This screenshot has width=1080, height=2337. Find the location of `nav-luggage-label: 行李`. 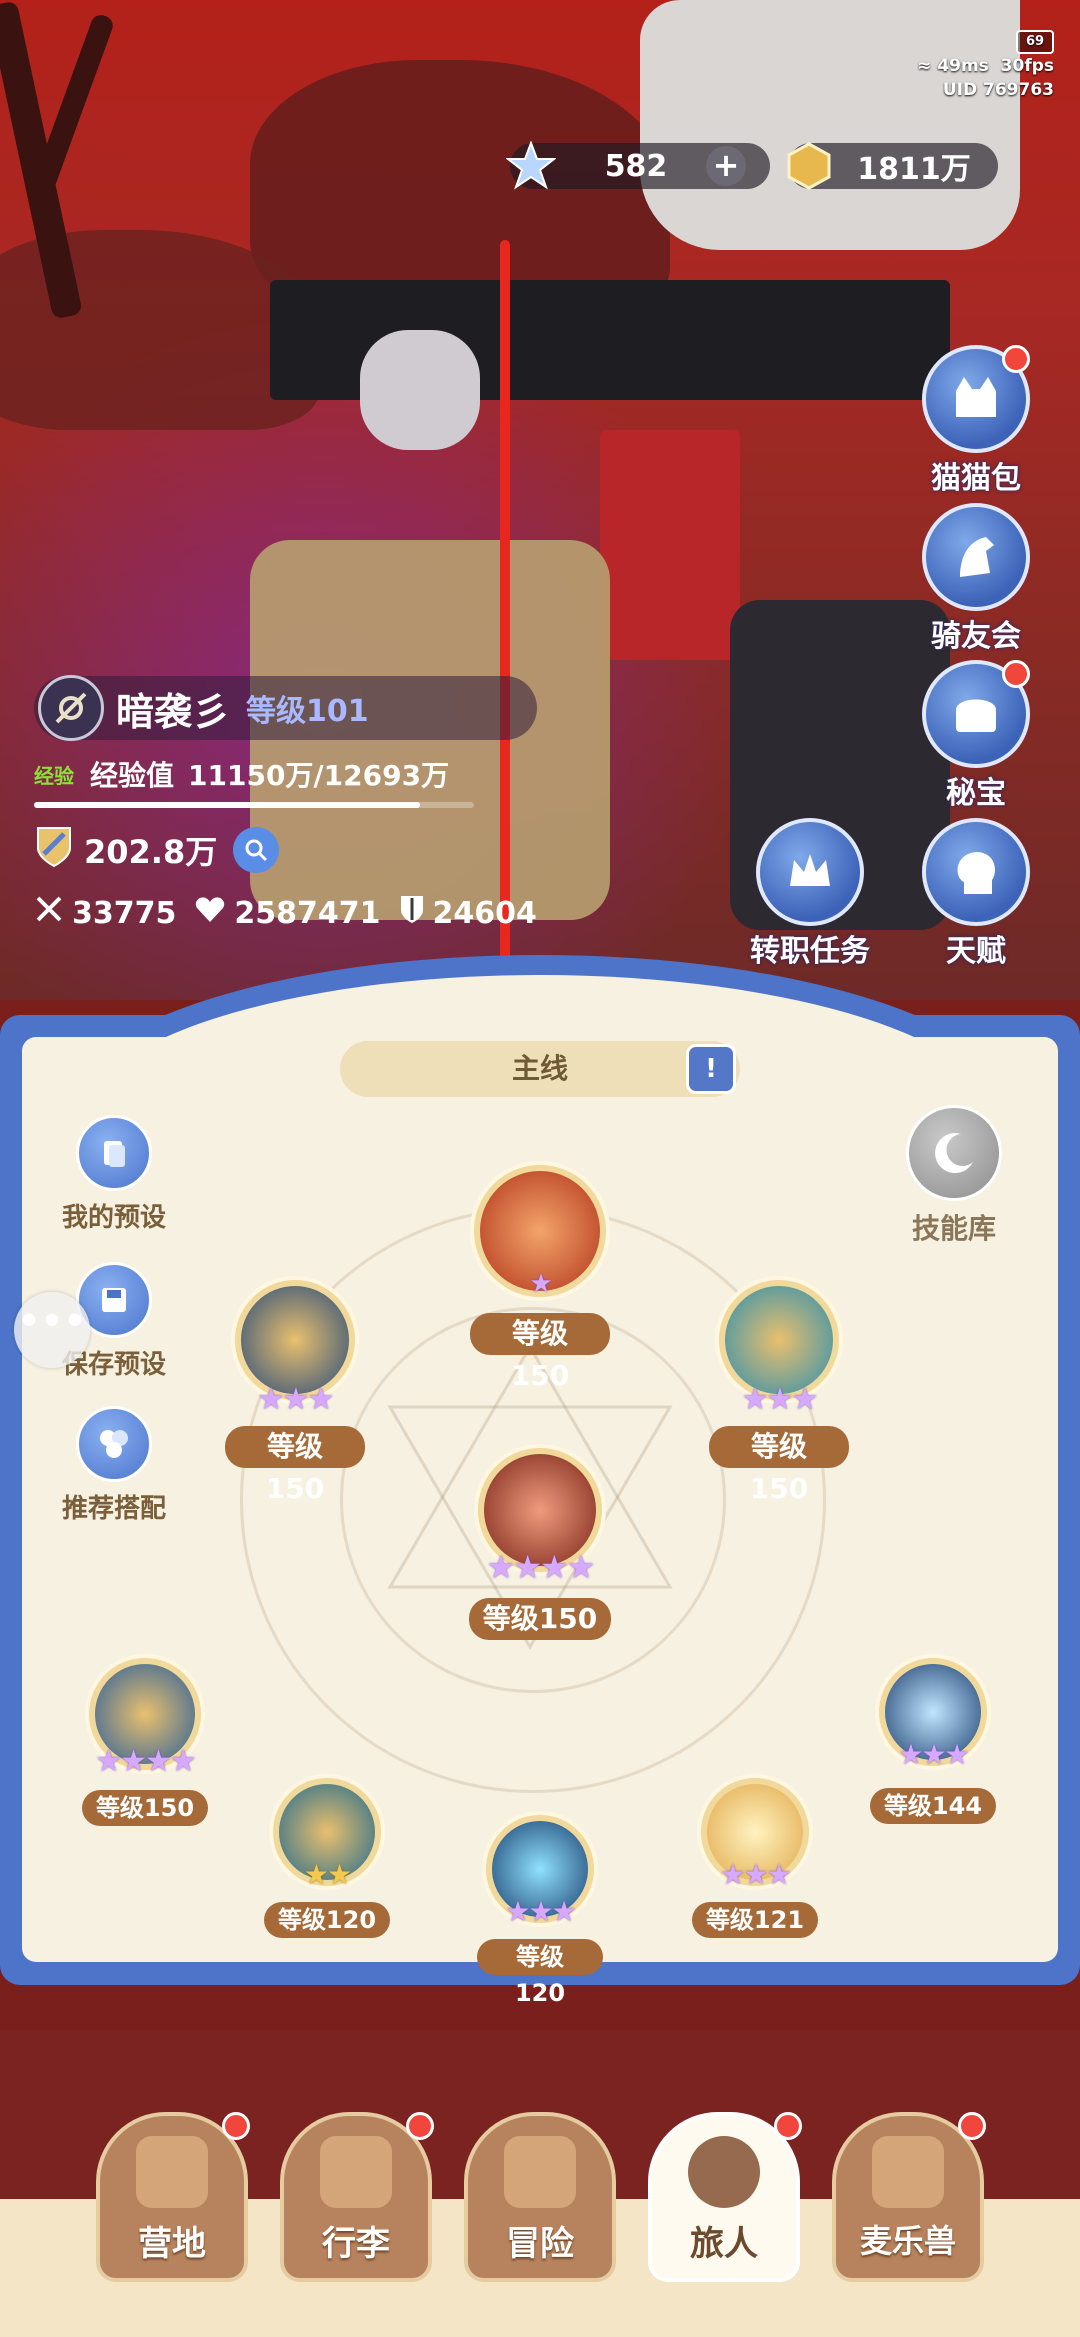

nav-luggage-label: 行李 is located at coordinates (356, 2244).